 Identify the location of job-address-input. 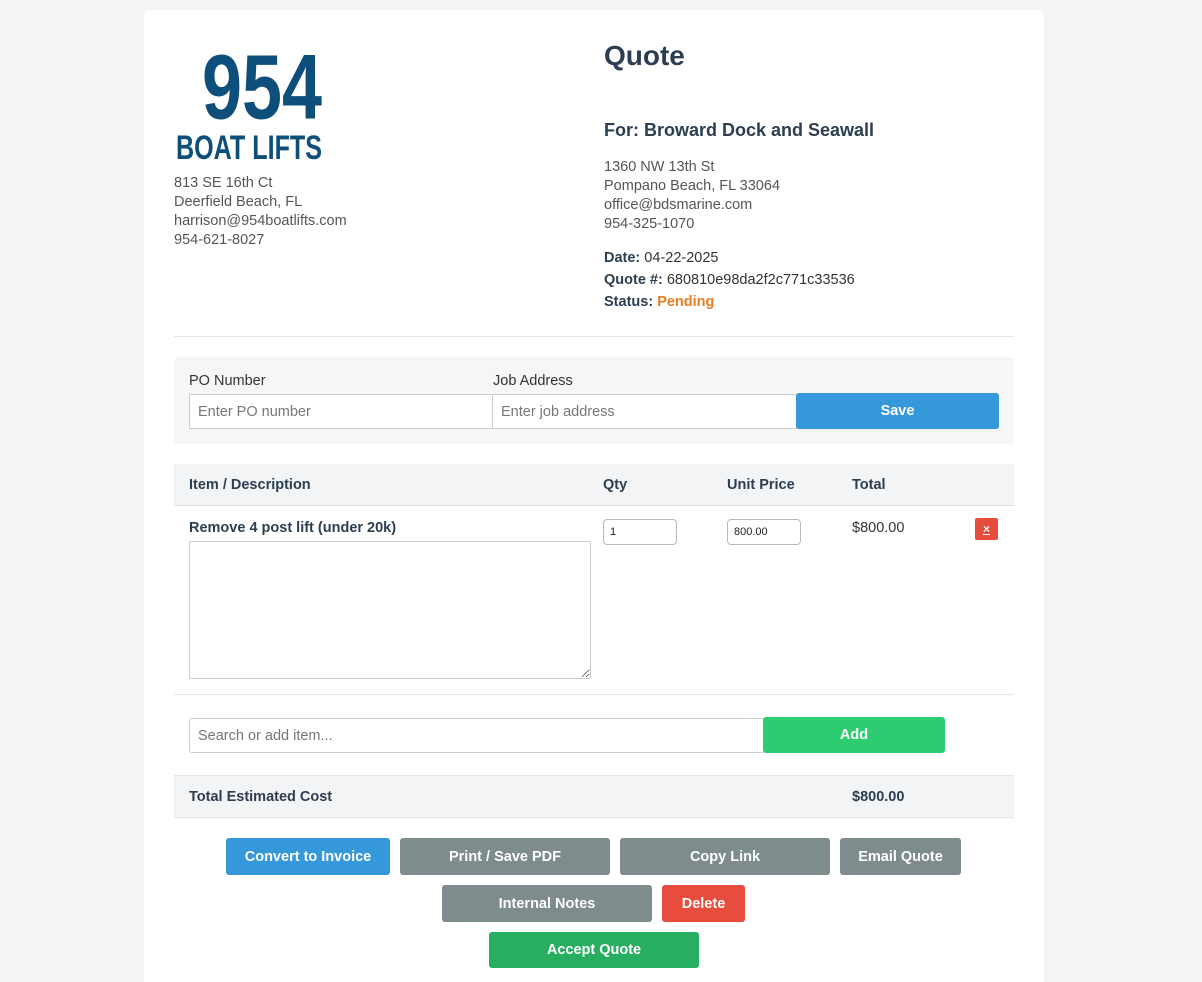
(644, 411).